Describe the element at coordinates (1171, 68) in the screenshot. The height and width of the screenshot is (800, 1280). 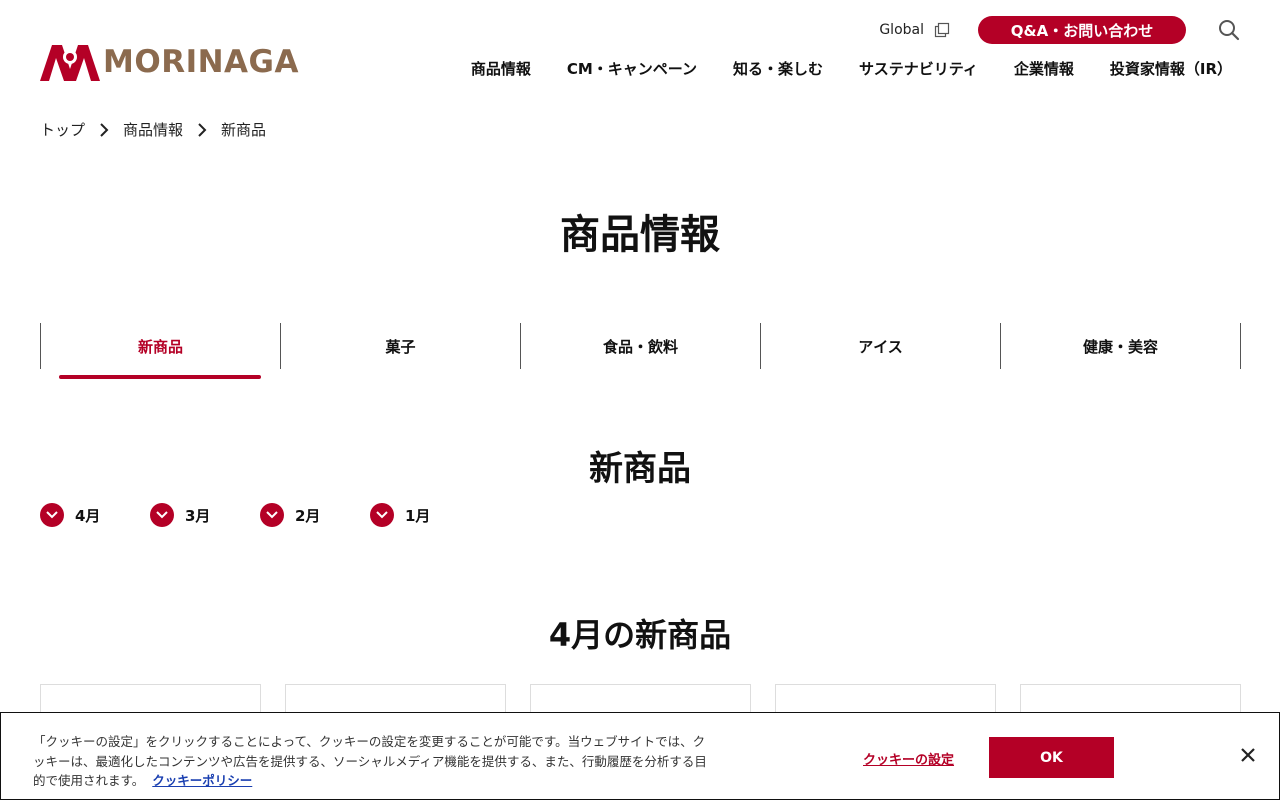
I see `nav-item-ir: 投資家情報（IR）` at that location.